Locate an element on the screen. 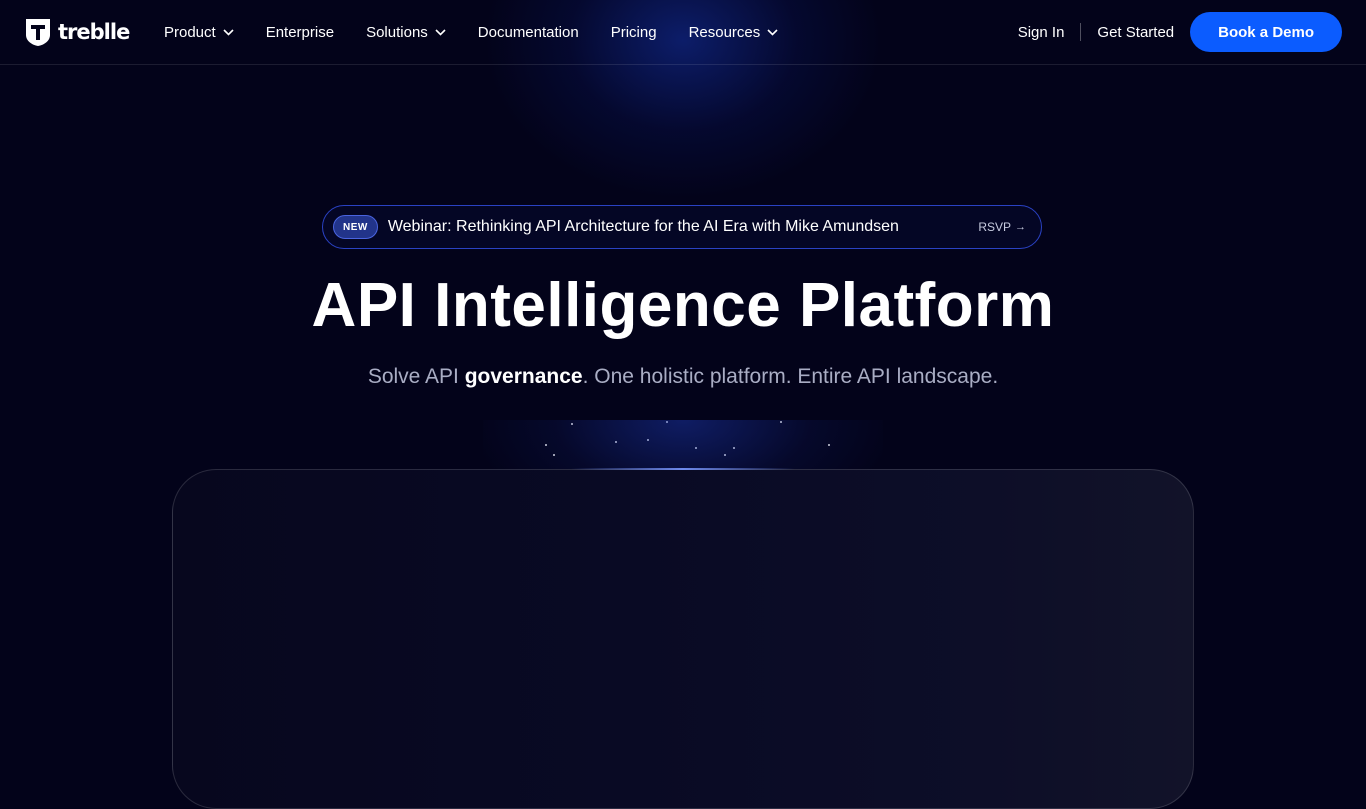 This screenshot has height=809, width=1366. nav-item-label: Product is located at coordinates (190, 32).